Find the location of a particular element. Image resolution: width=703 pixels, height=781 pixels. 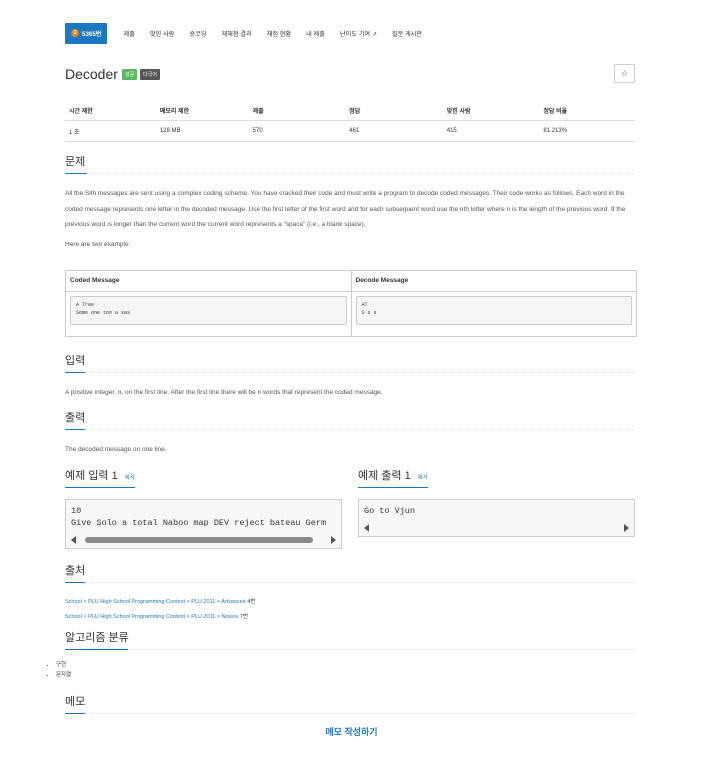

algorithm-list: 구현 문자열 is located at coordinates (59, 670).